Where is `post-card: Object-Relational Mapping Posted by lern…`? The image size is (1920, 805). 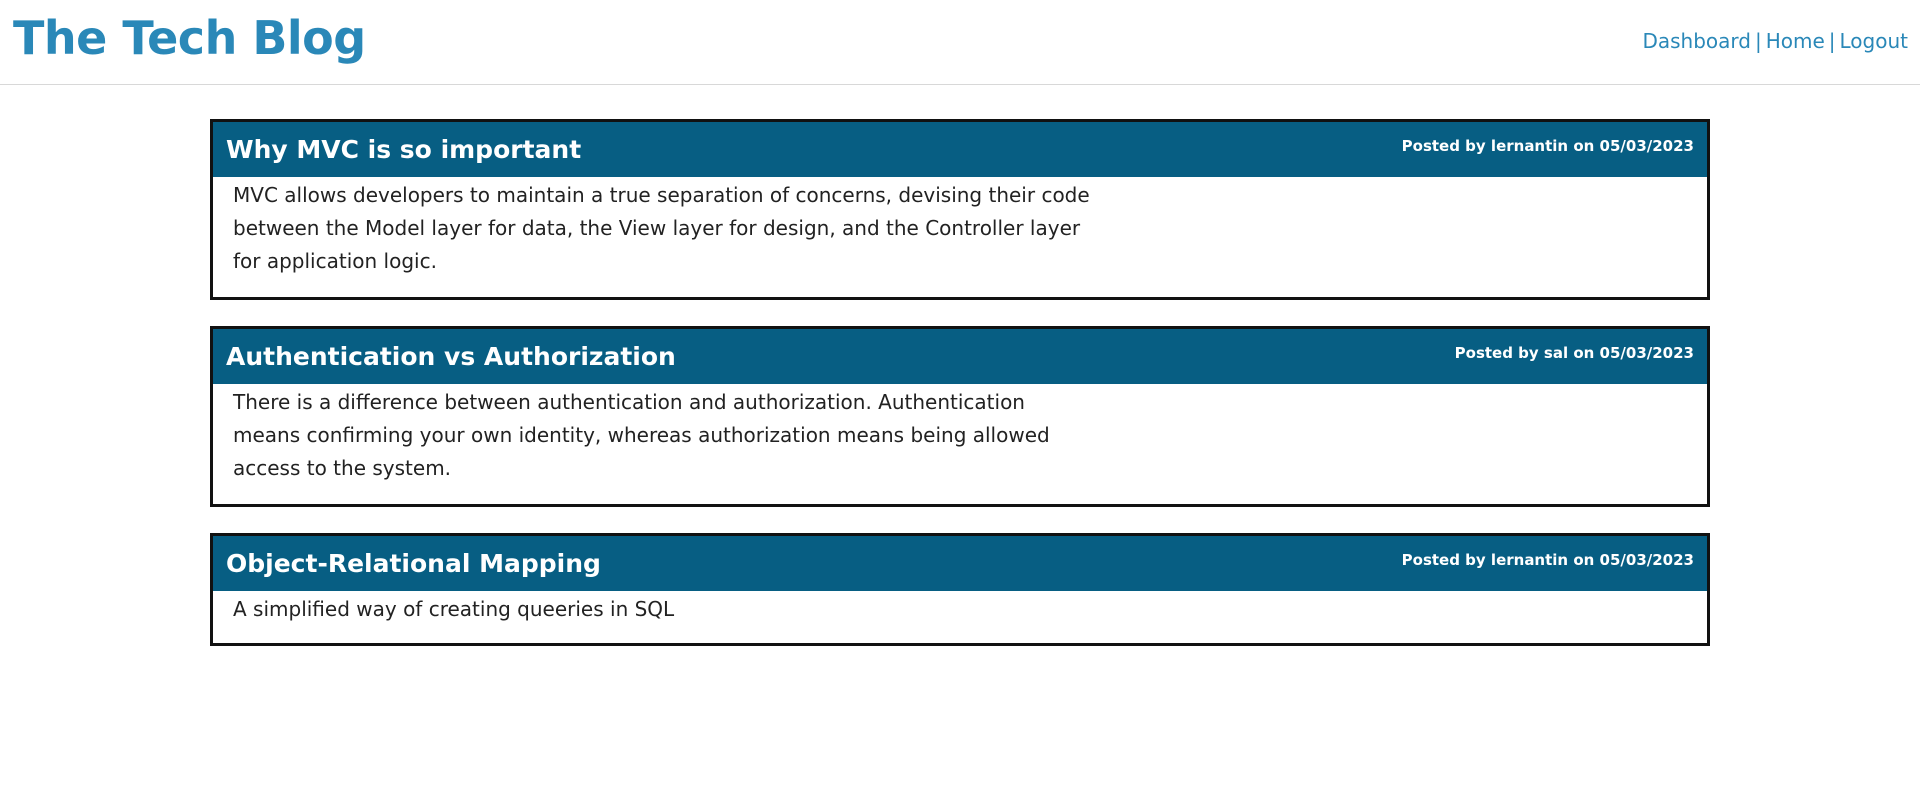 post-card: Object-Relational Mapping Posted by lern… is located at coordinates (960, 589).